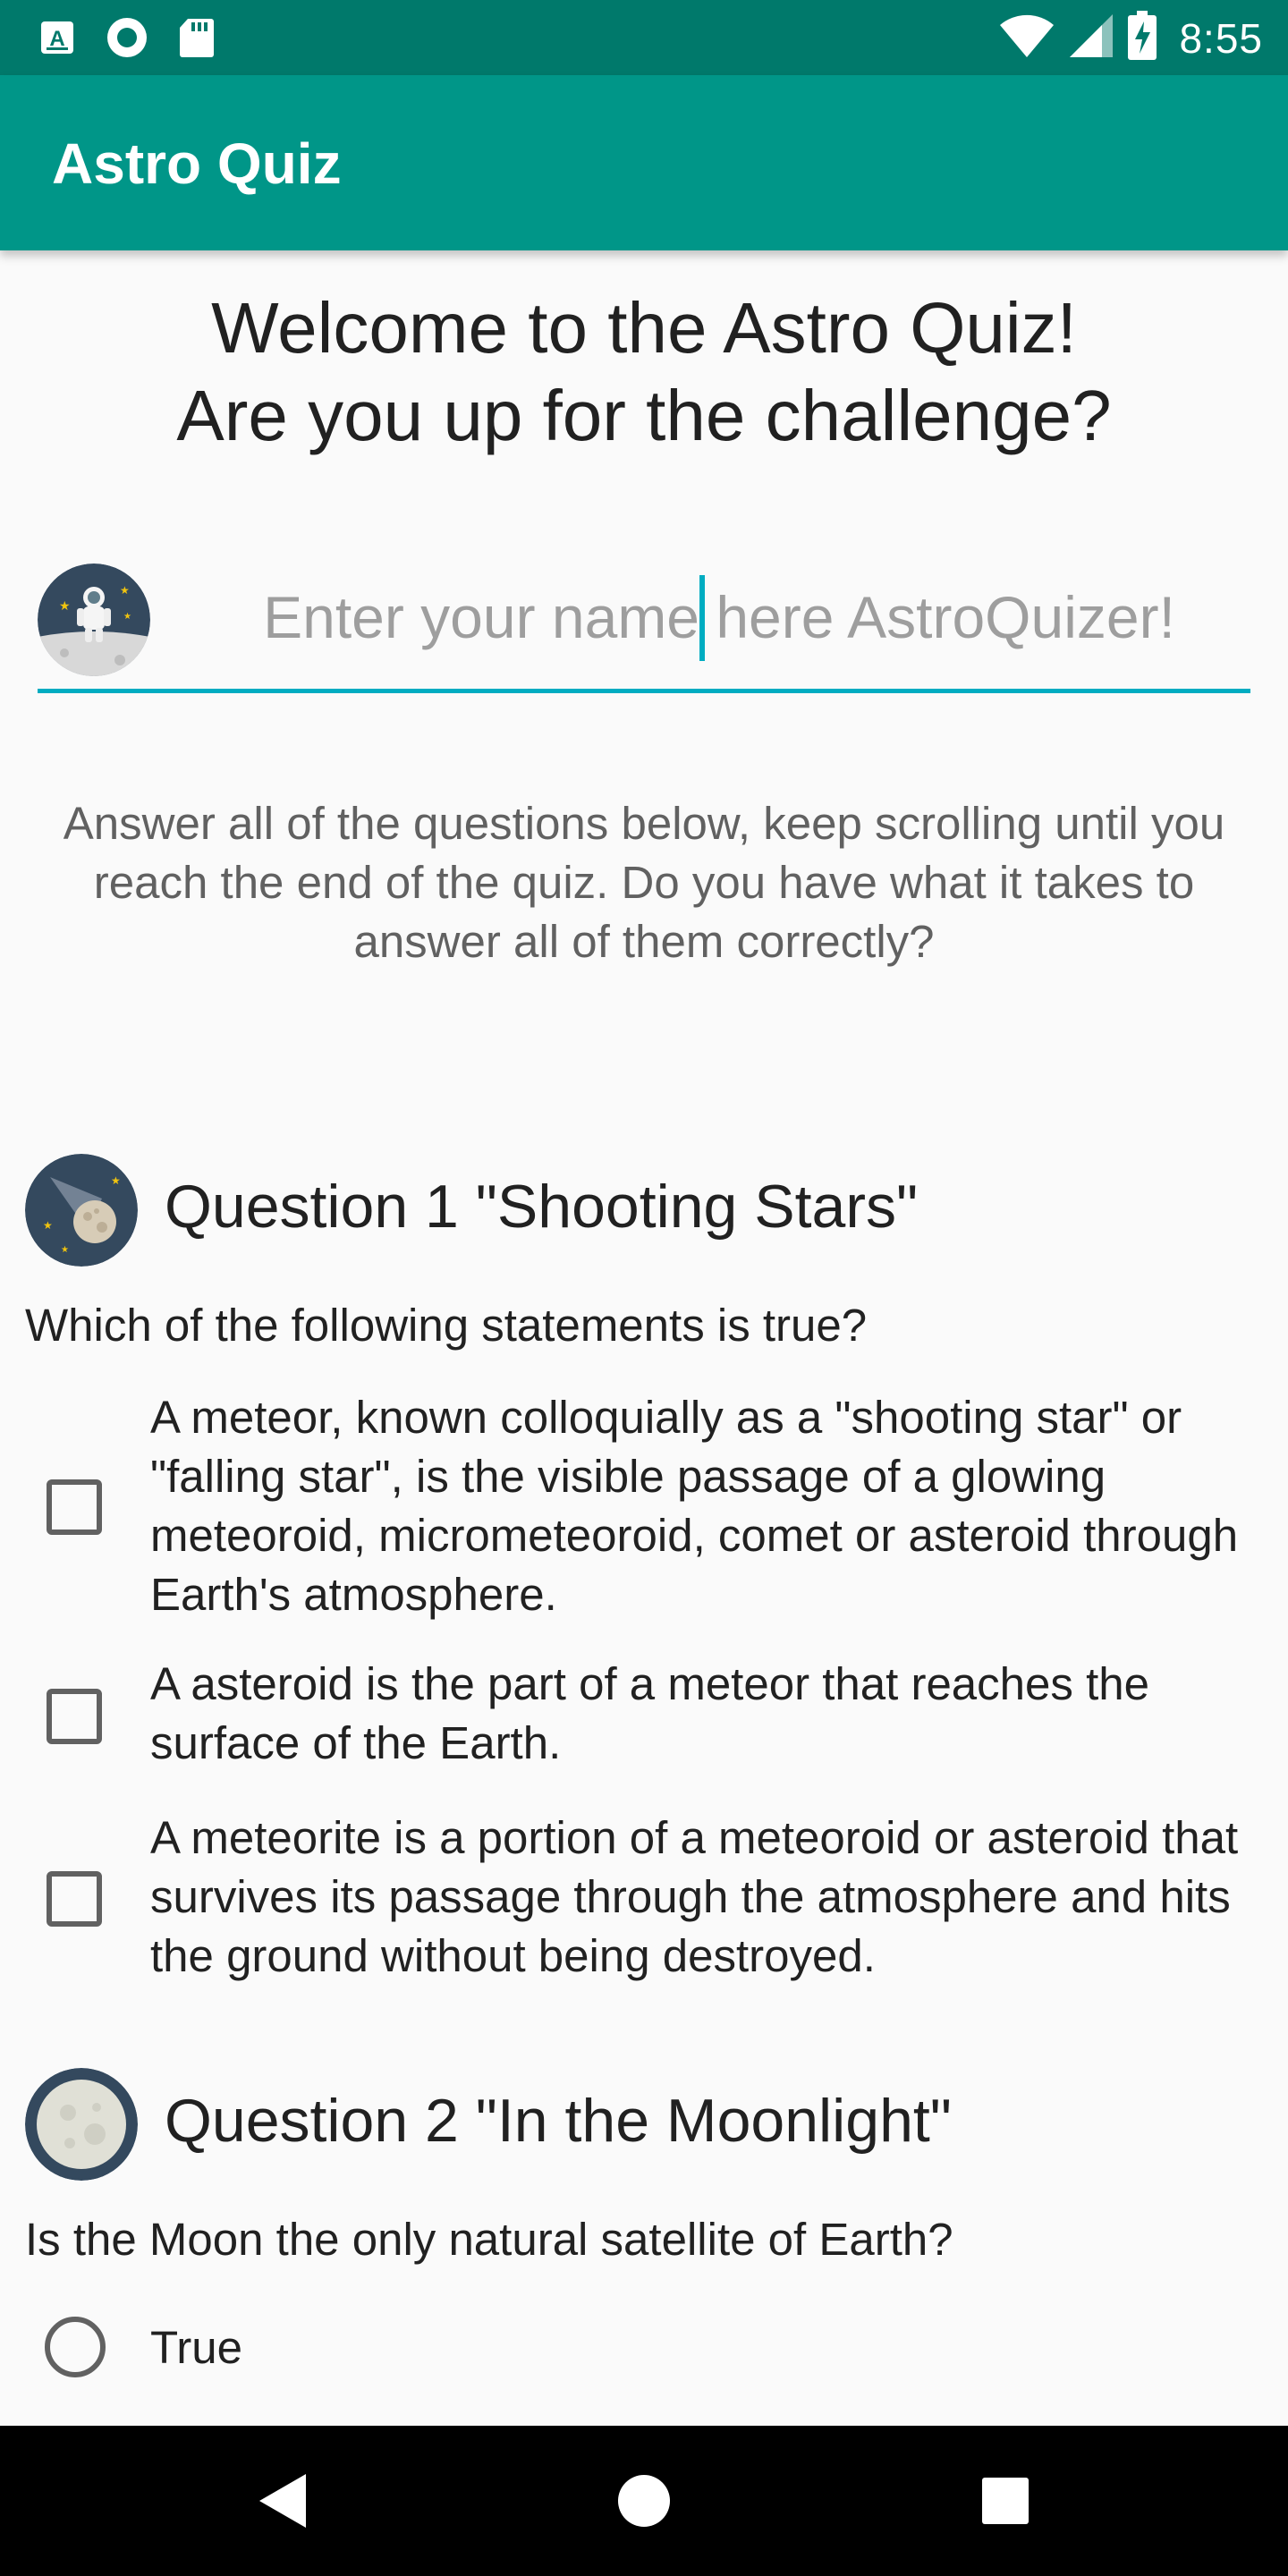  I want to click on question-1-header: ★ ★ ★ Question 1 "Shooting Stars", so click(651, 1210).